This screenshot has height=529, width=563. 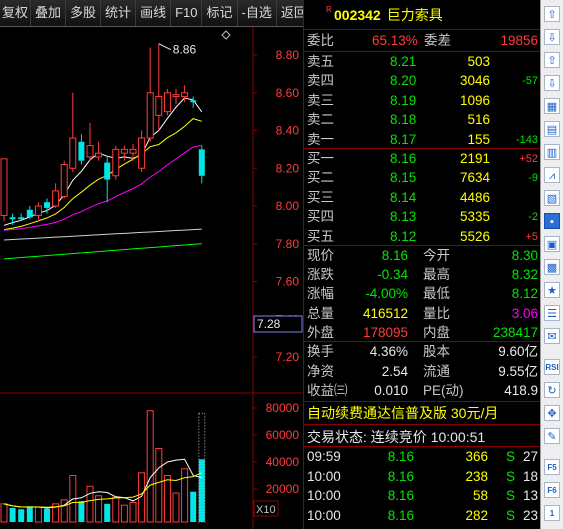 I want to click on sell-level-price: 8.19, so click(x=403, y=100).